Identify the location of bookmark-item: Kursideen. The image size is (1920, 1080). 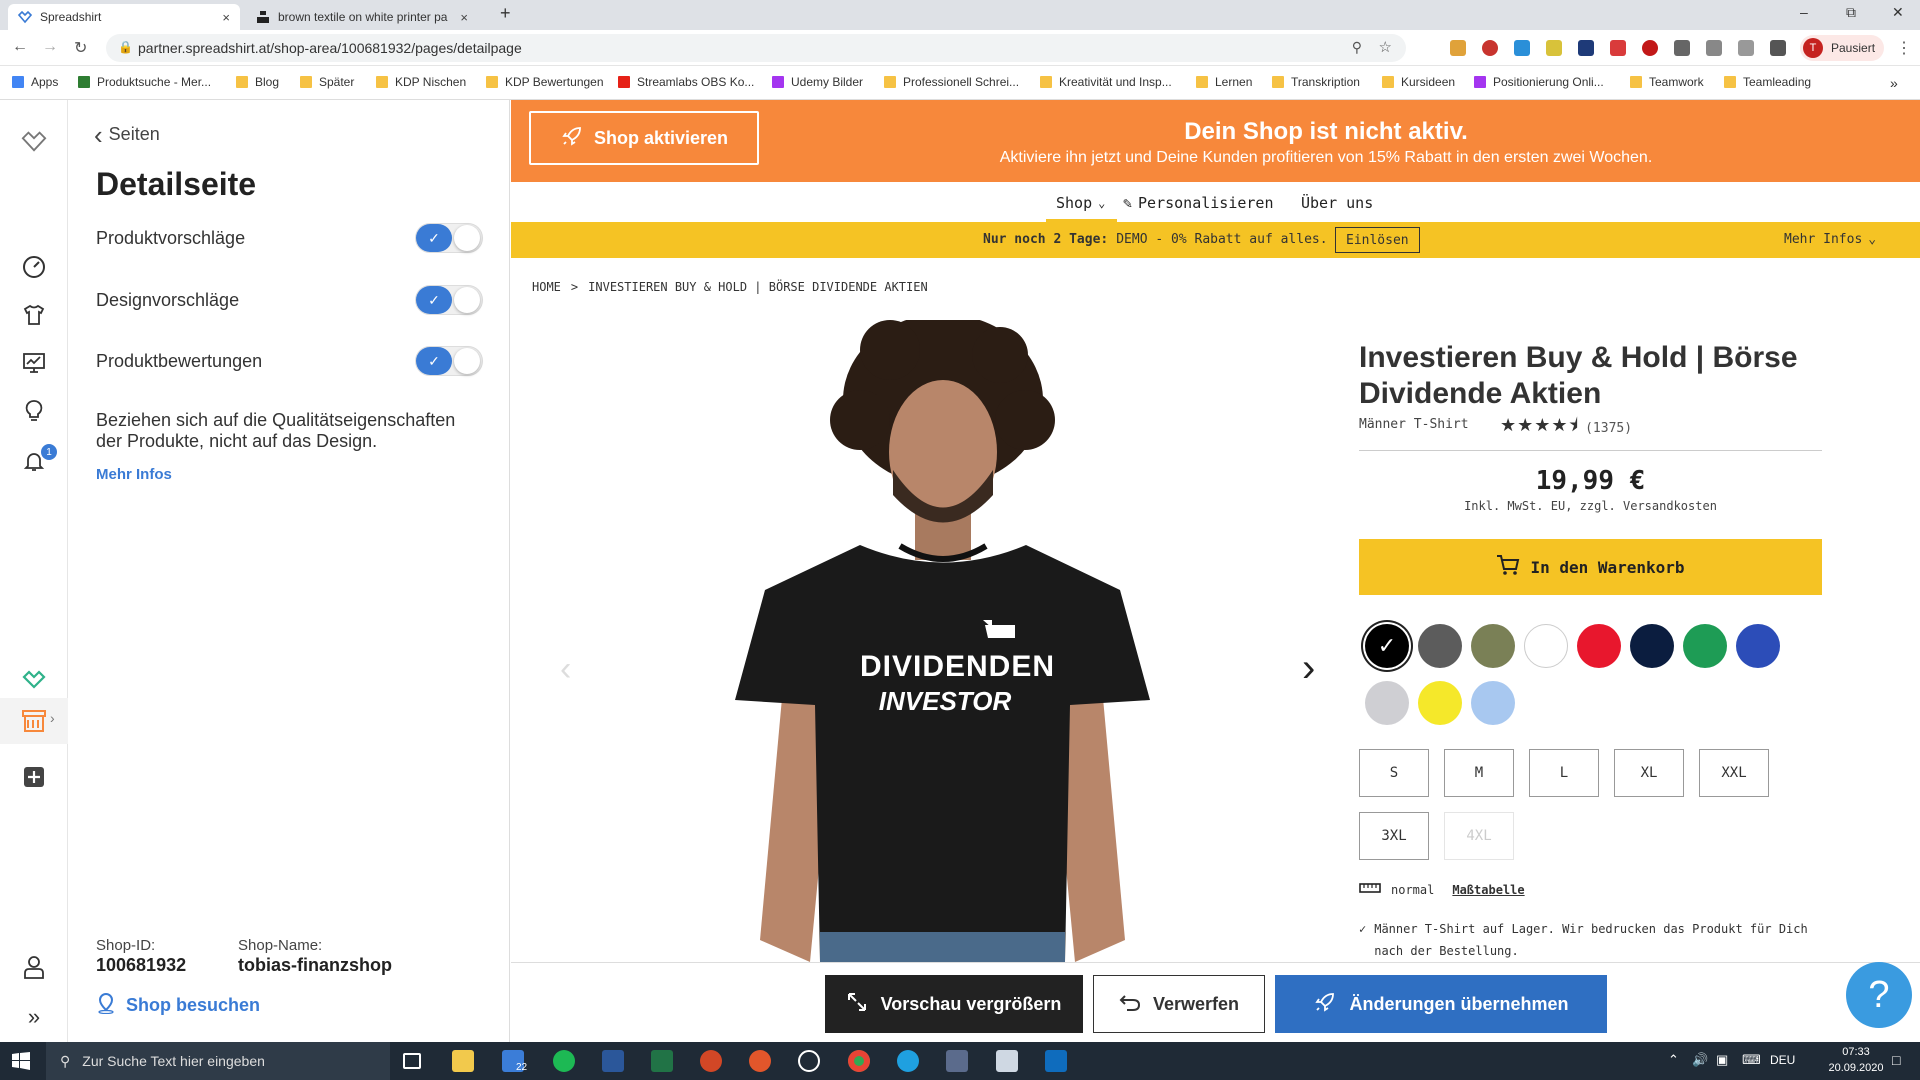
(1418, 82).